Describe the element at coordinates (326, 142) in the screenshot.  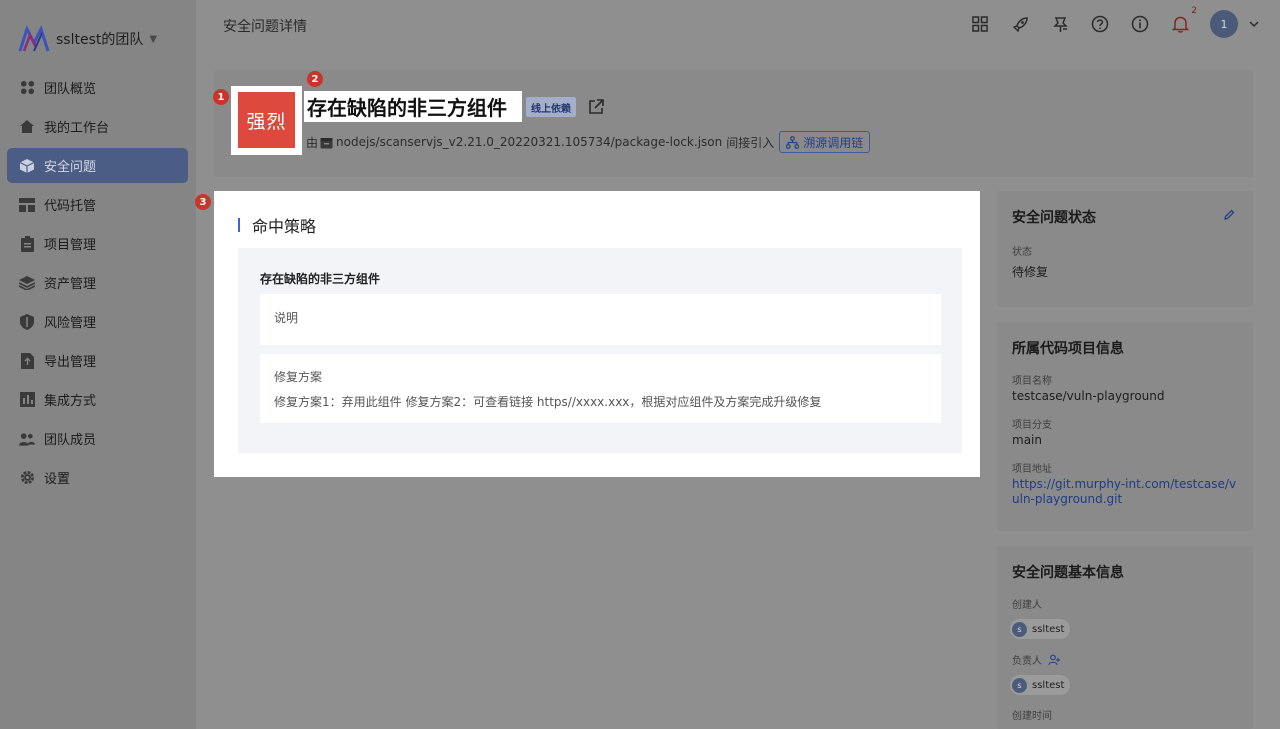
I see `package-icon` at that location.